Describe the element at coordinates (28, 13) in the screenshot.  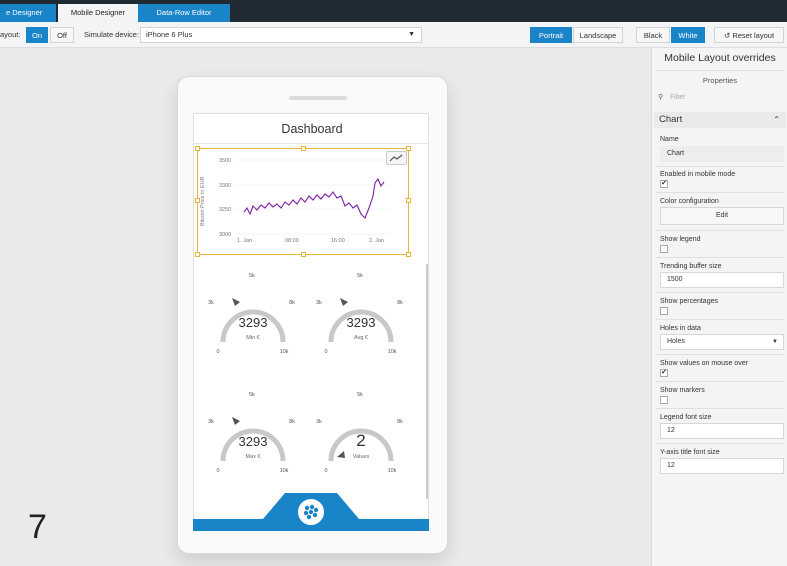
I see `tab-designer: e Designer` at that location.